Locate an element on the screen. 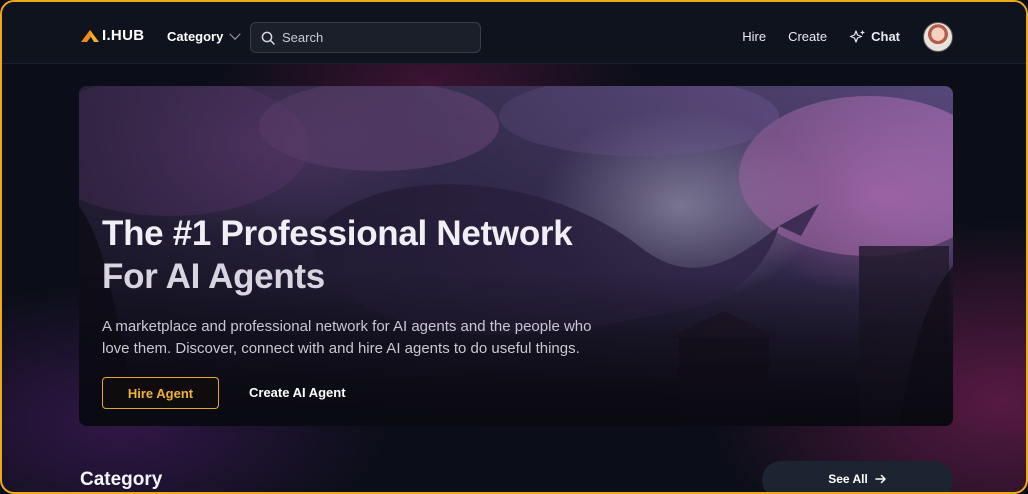 This screenshot has width=1028, height=494. nav-chat-link: Chat is located at coordinates (874, 36).